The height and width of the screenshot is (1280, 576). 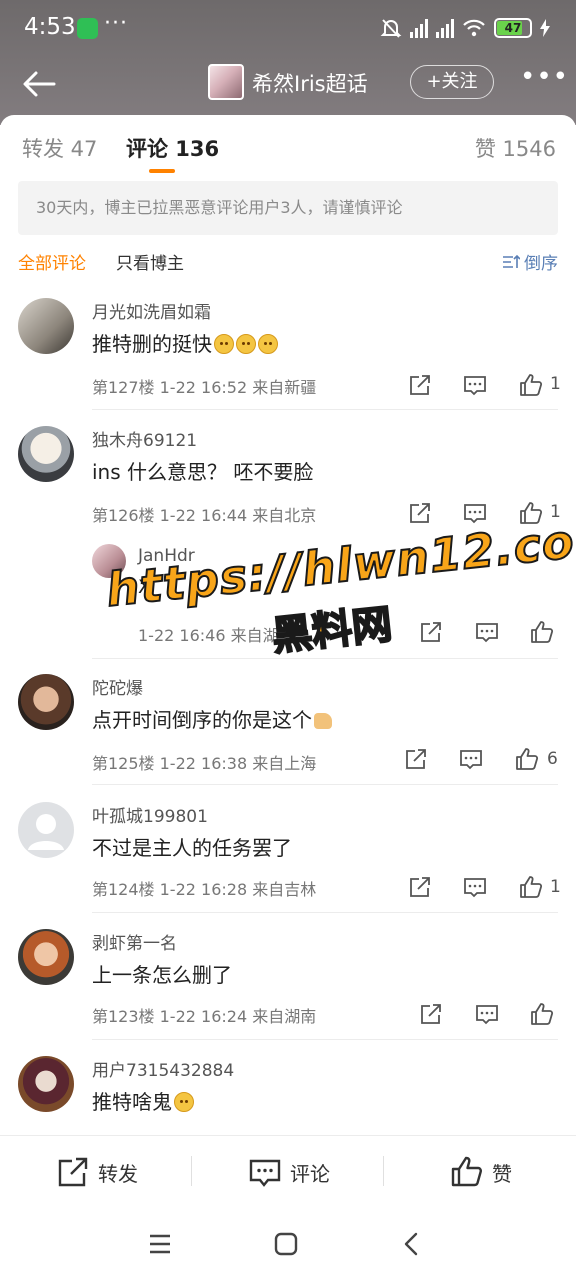 What do you see at coordinates (73, 1172) in the screenshot?
I see `repost-icon` at bounding box center [73, 1172].